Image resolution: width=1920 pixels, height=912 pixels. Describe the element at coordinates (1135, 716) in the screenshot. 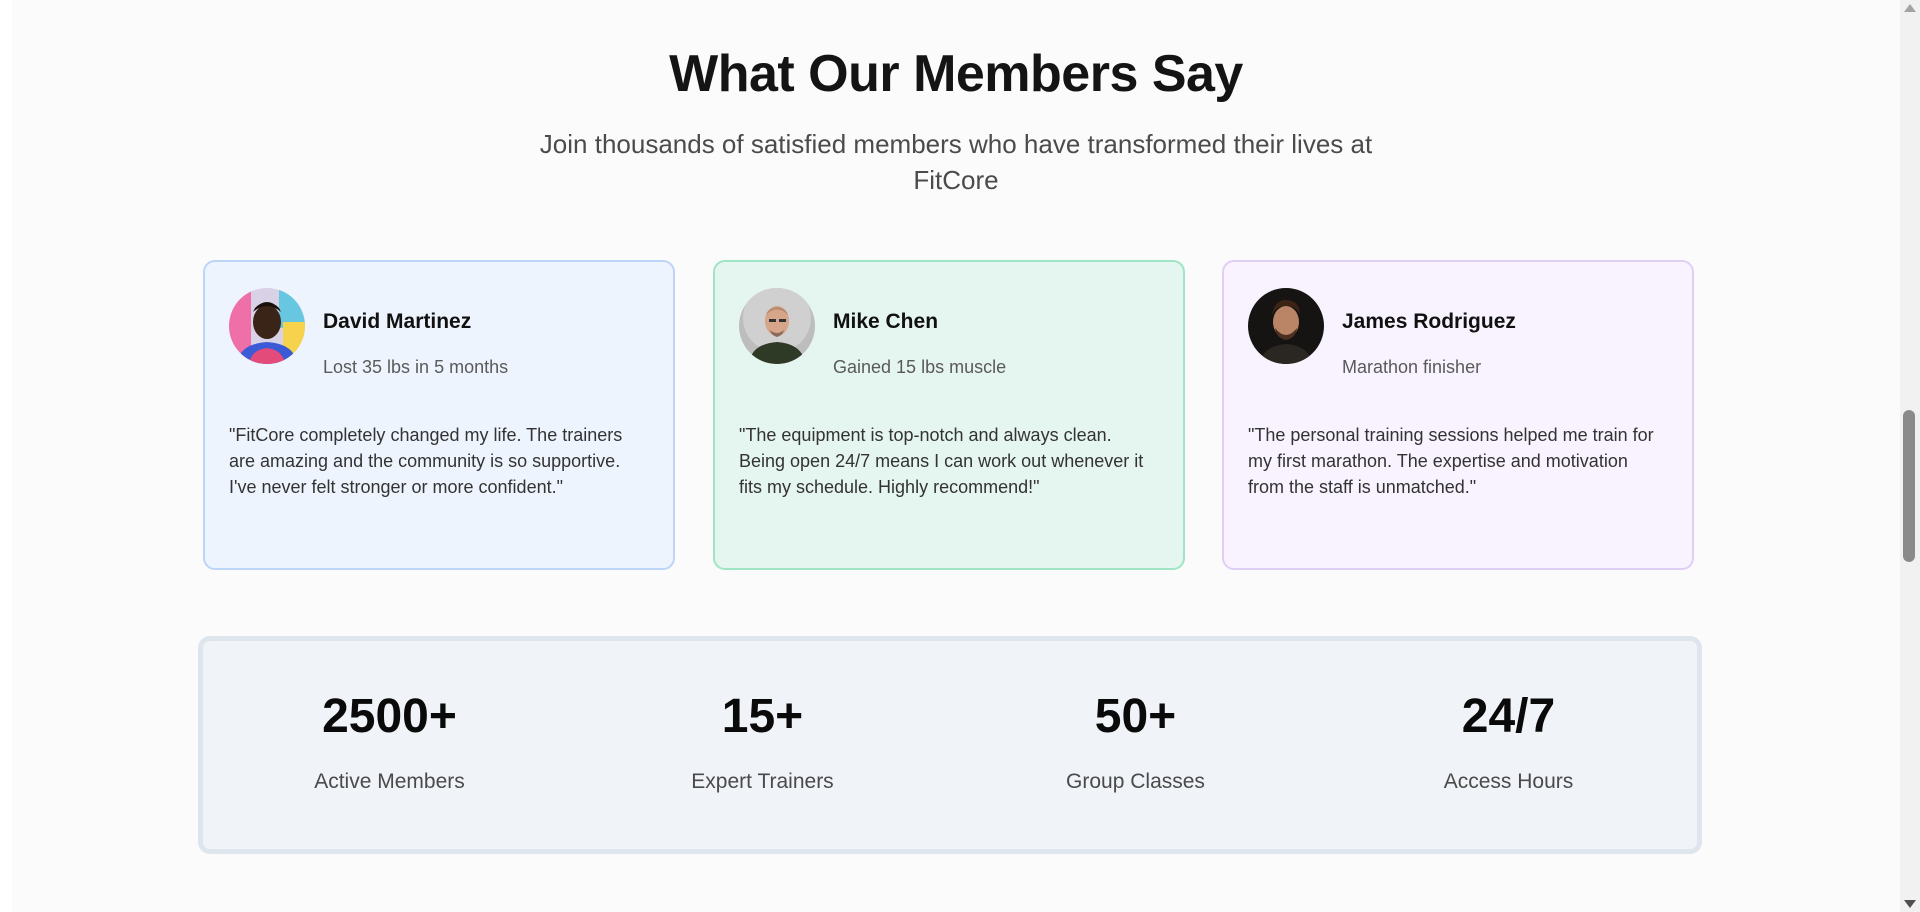

I see `stat-value: 50+` at that location.